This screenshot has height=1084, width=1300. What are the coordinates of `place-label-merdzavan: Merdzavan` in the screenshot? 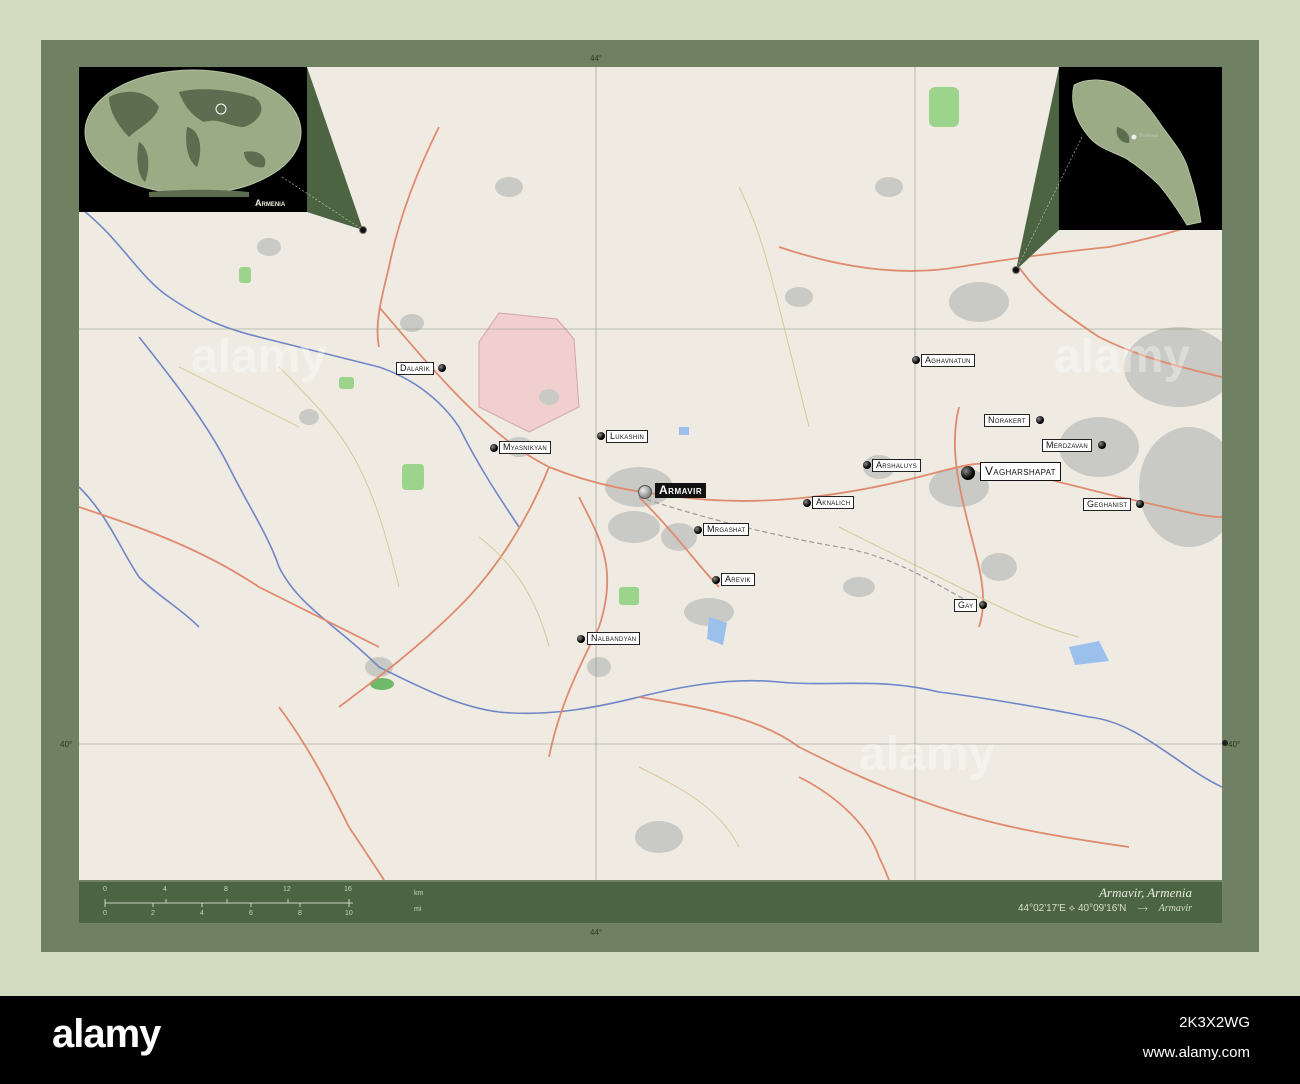 It's located at (1067, 445).